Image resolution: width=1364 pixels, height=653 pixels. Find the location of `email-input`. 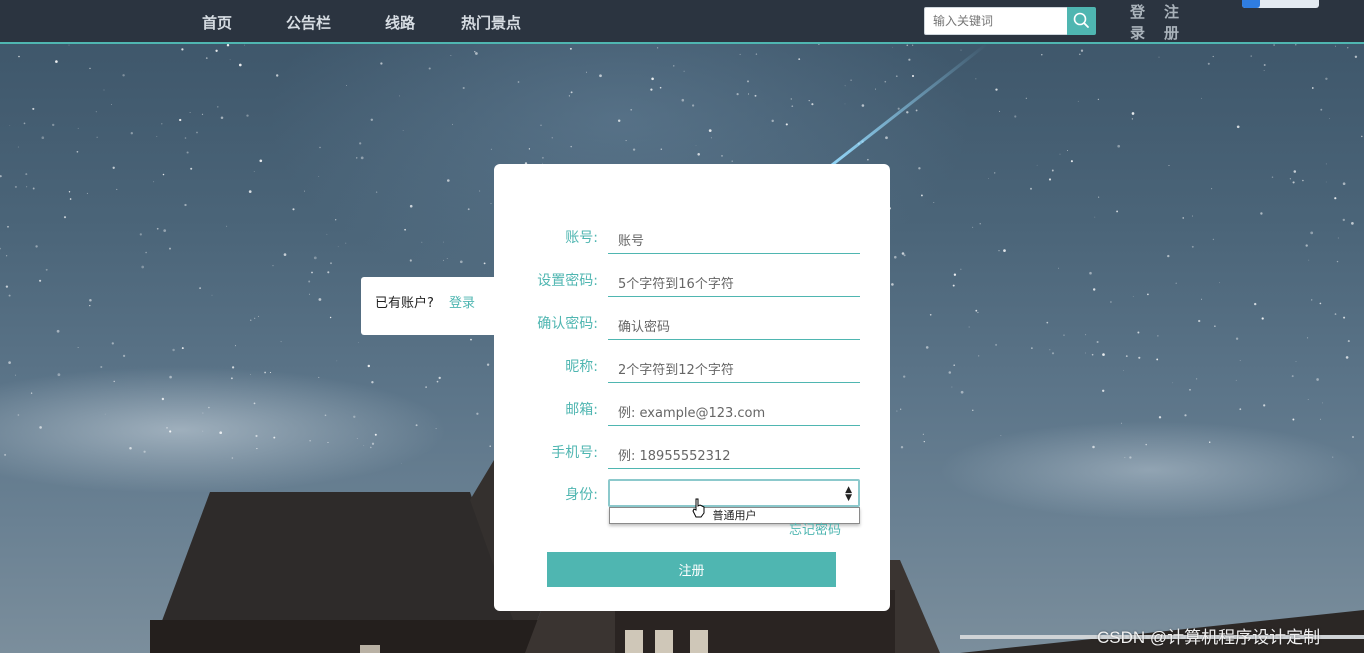

email-input is located at coordinates (734, 411).